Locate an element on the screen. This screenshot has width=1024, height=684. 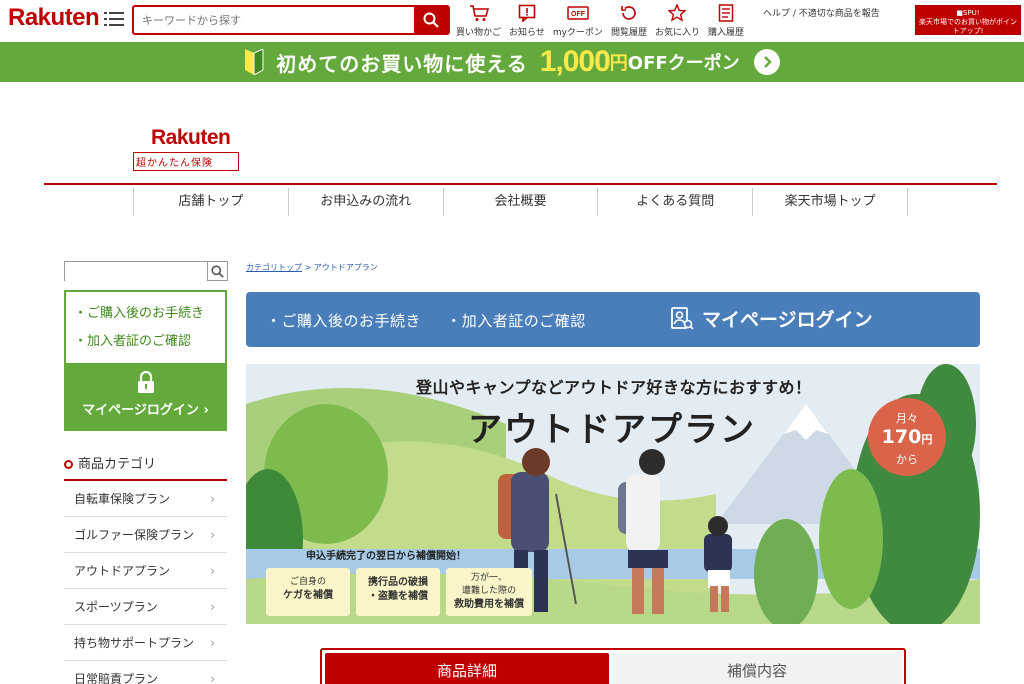
sidebar-certificate-link: ・加入者証のご確認 is located at coordinates (145, 342).